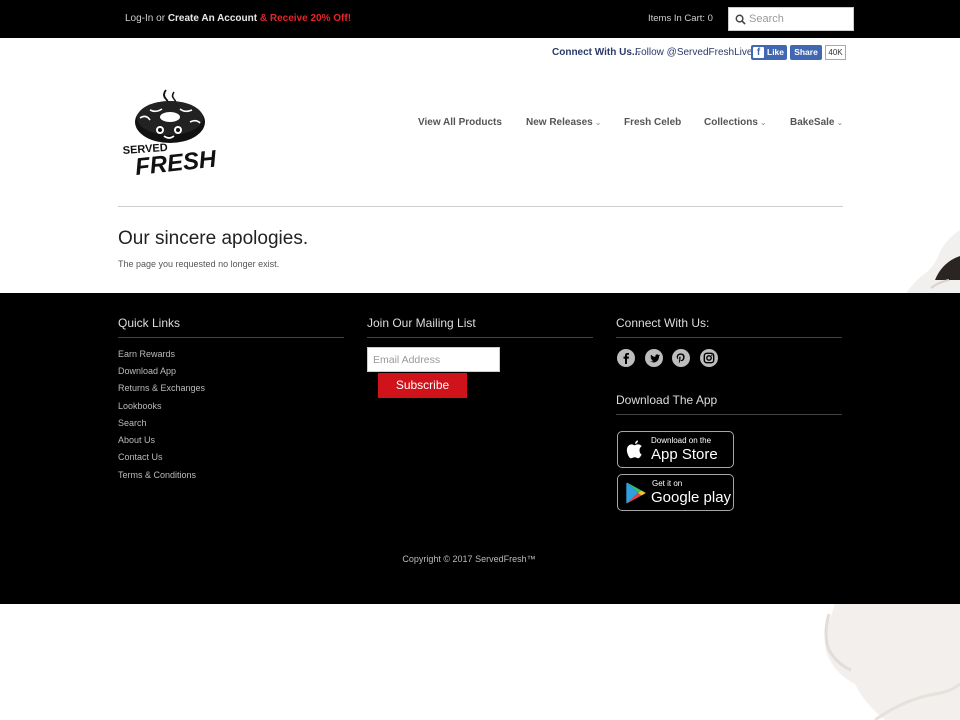 This screenshot has width=960, height=720. Describe the element at coordinates (636, 493) in the screenshot. I see `google-play-icon` at that location.